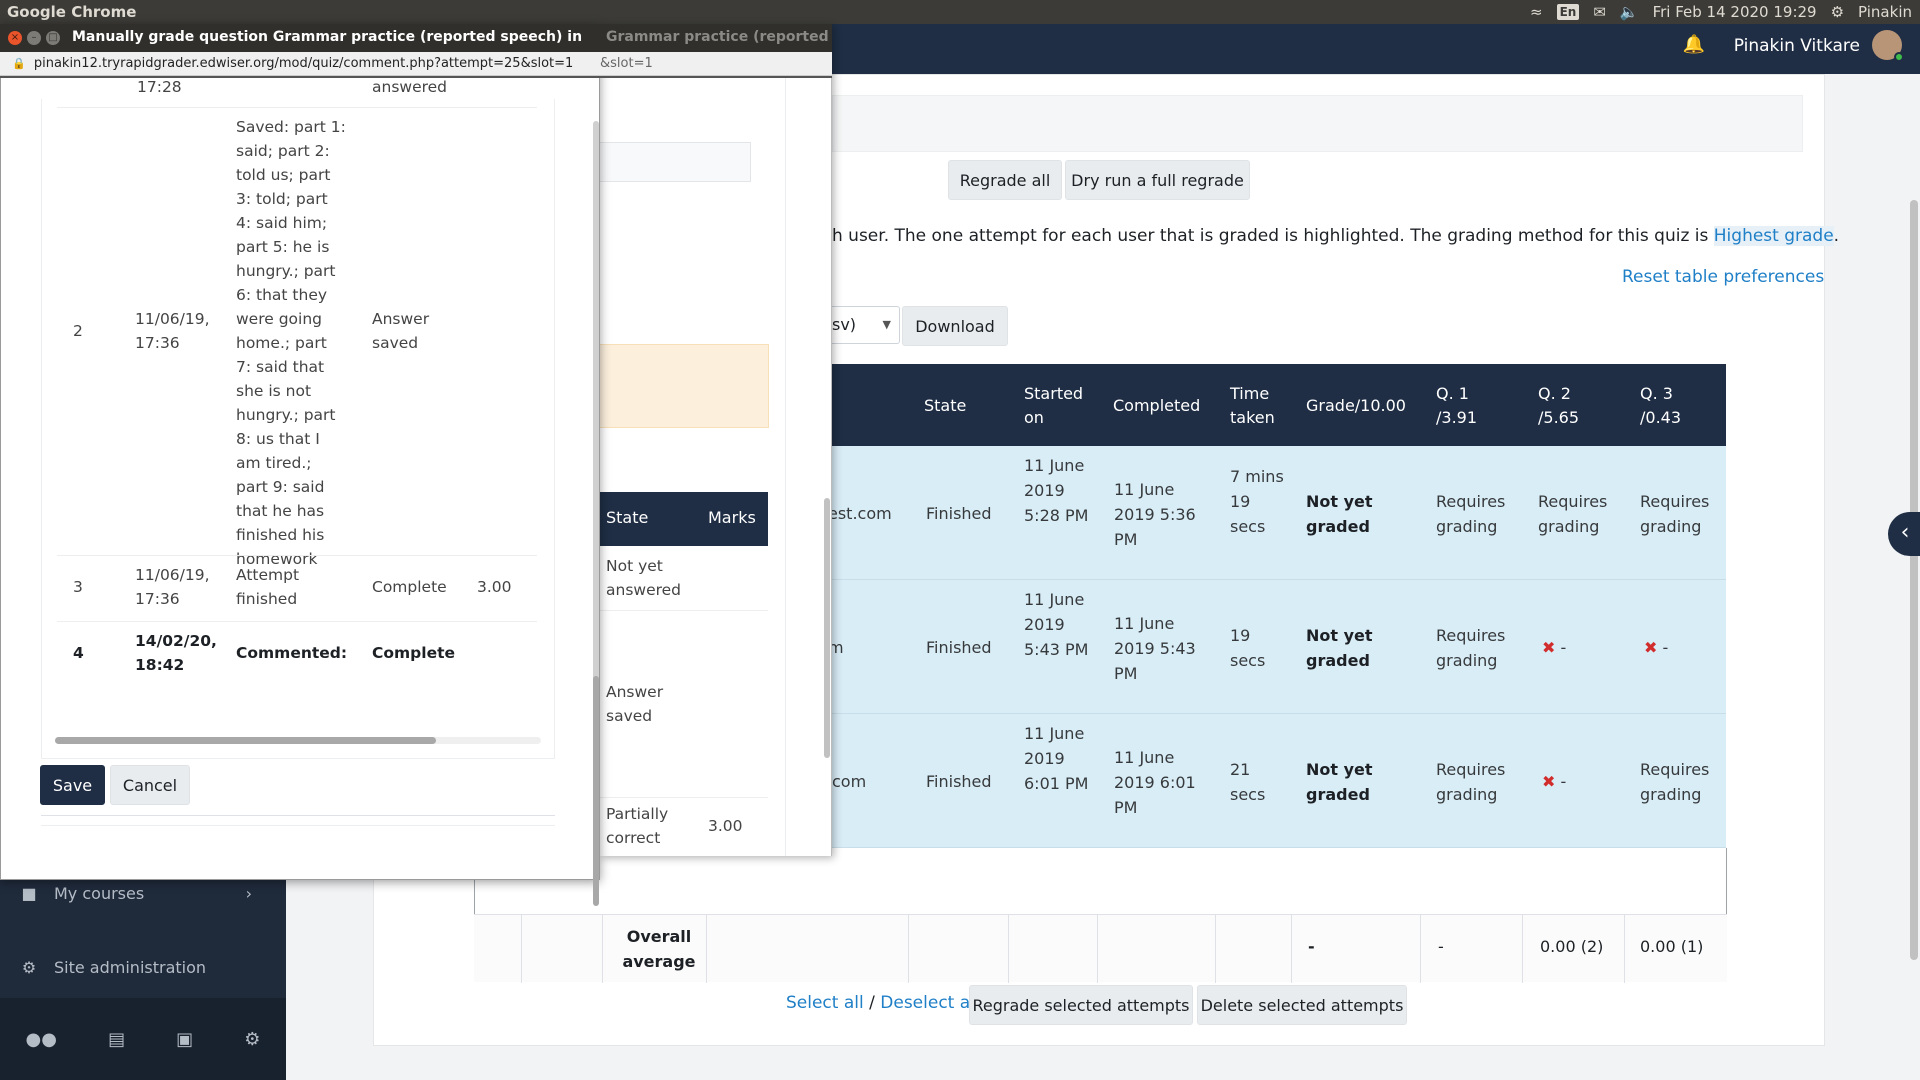 This screenshot has height=1080, width=1920. What do you see at coordinates (252, 1039) in the screenshot?
I see `cogs-icon: ⚙` at bounding box center [252, 1039].